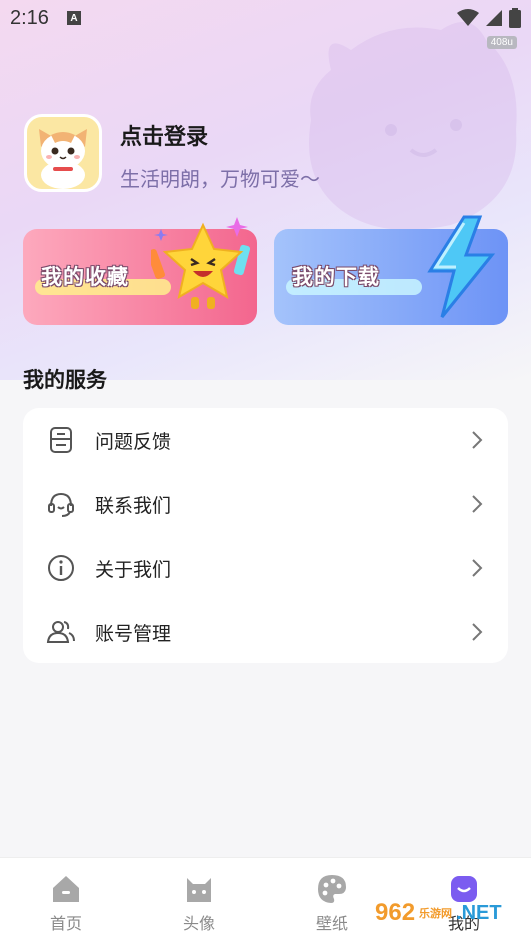  I want to click on service-item-feedback: 问题反馈, so click(265, 440).